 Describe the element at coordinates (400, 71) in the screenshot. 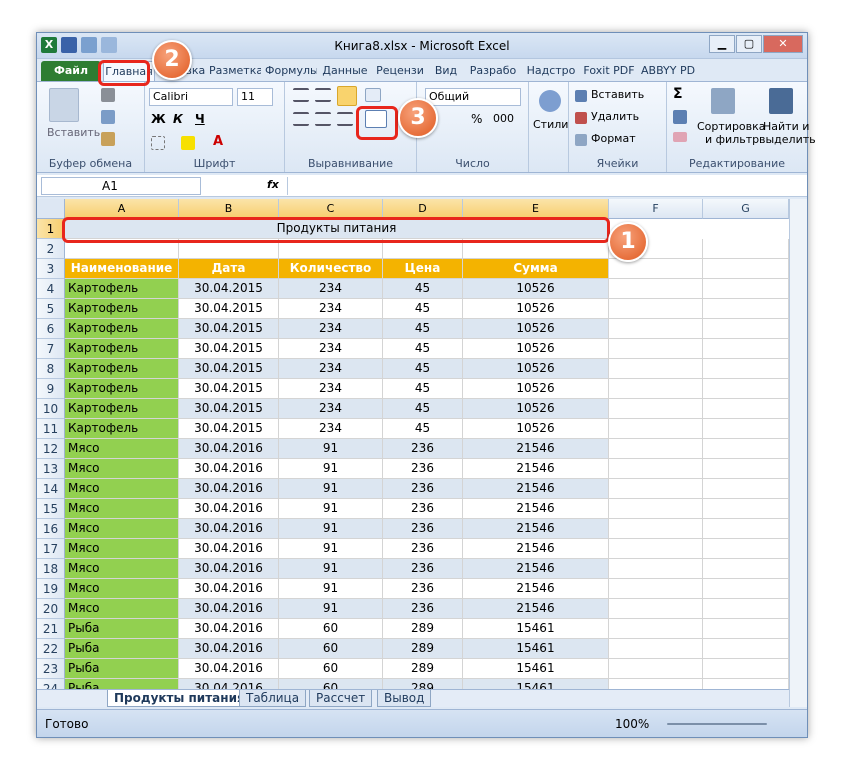

I see `tab-review: Рецензи` at that location.